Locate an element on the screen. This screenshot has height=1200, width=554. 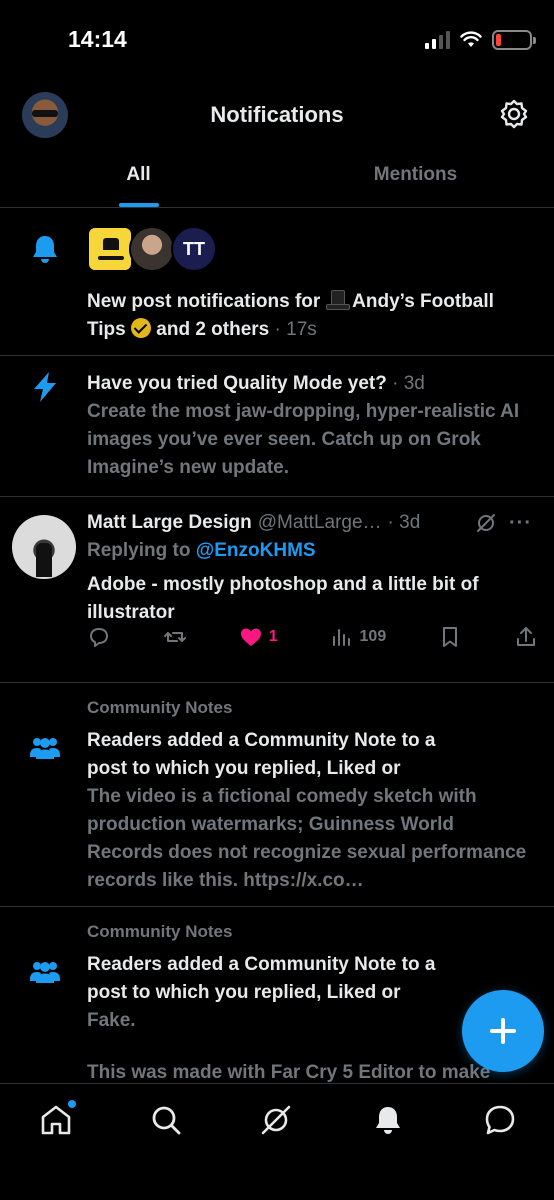
share-button is located at coordinates (526, 637).